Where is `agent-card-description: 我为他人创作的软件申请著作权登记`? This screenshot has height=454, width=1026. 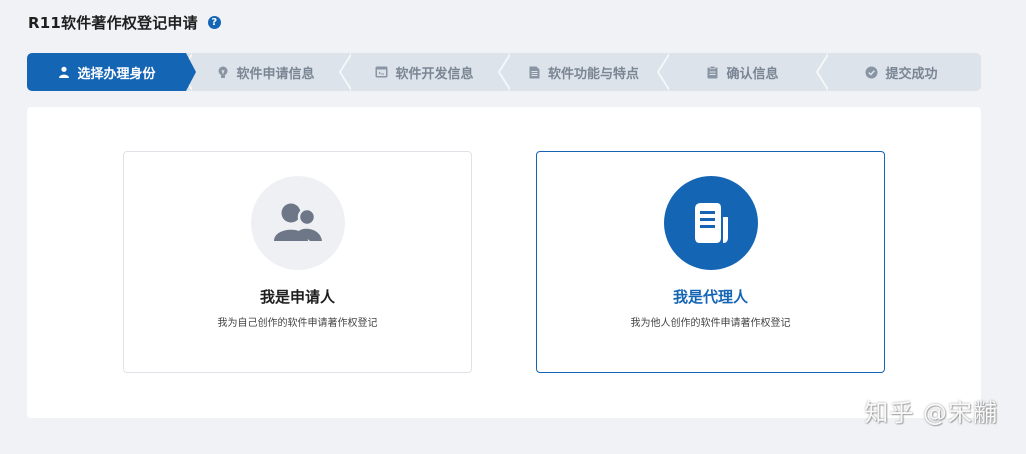 agent-card-description: 我为他人创作的软件申请著作权登记 is located at coordinates (710, 323).